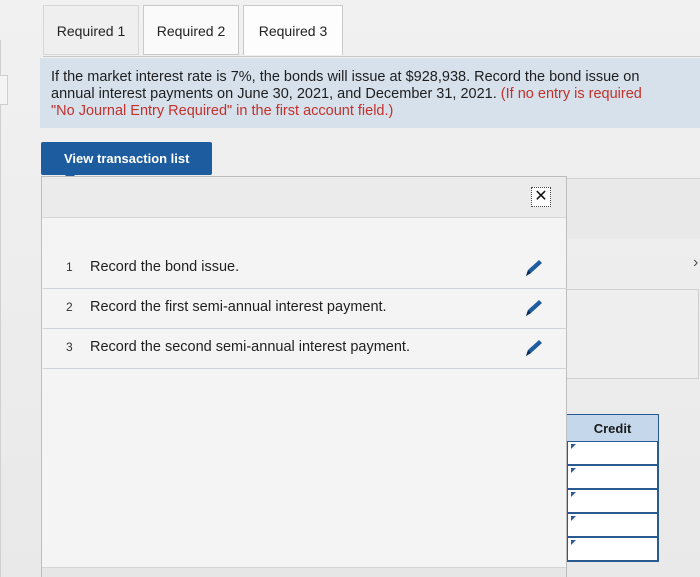  What do you see at coordinates (305, 269) in the screenshot?
I see `transaction-row: 1 Record the bond issue.` at bounding box center [305, 269].